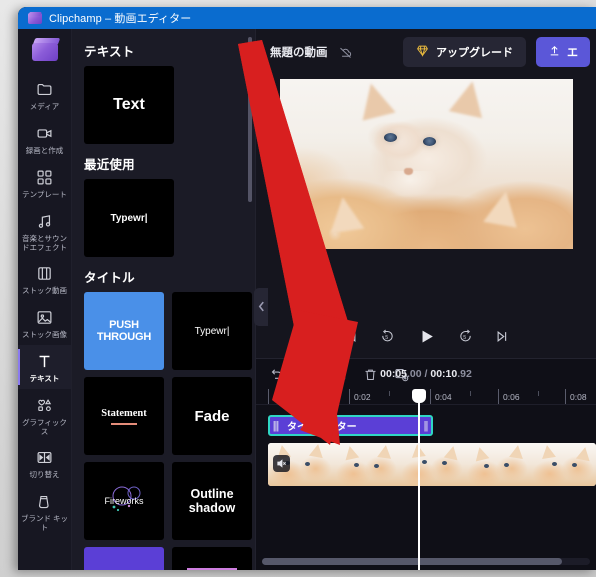  I want to click on title-card-fade: Fade, so click(212, 416).